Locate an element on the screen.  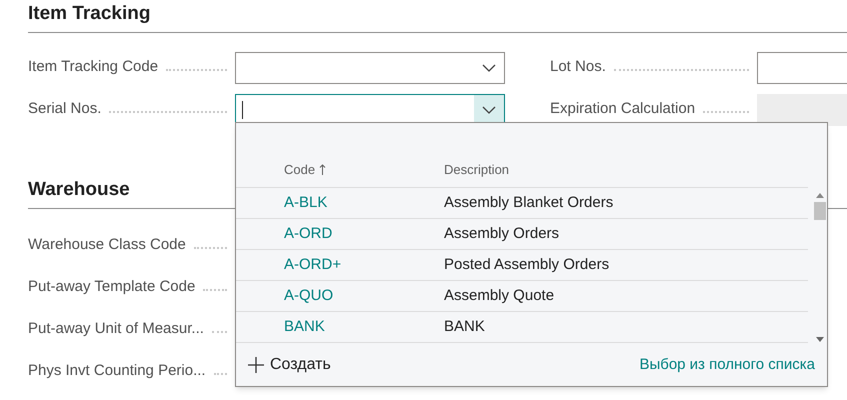
lookup-row: A-BLK Assembly Blanket Orders is located at coordinates (522, 203).